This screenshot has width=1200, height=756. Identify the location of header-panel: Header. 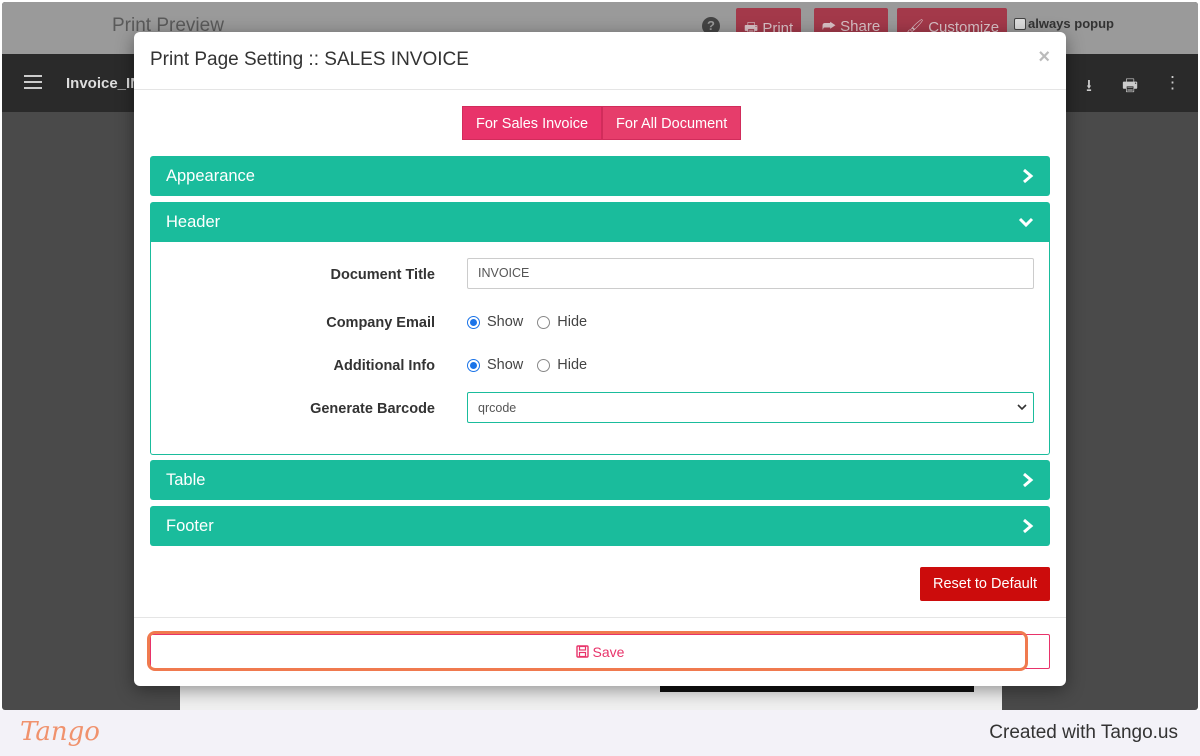
(600, 222).